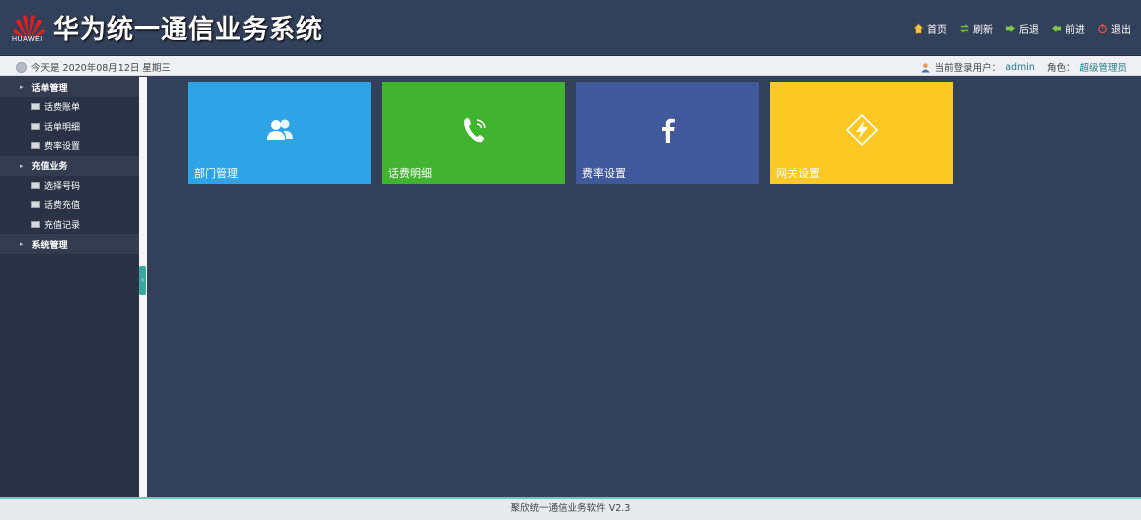 Image resolution: width=1141 pixels, height=520 pixels. I want to click on forward-icon, so click(1056, 28).